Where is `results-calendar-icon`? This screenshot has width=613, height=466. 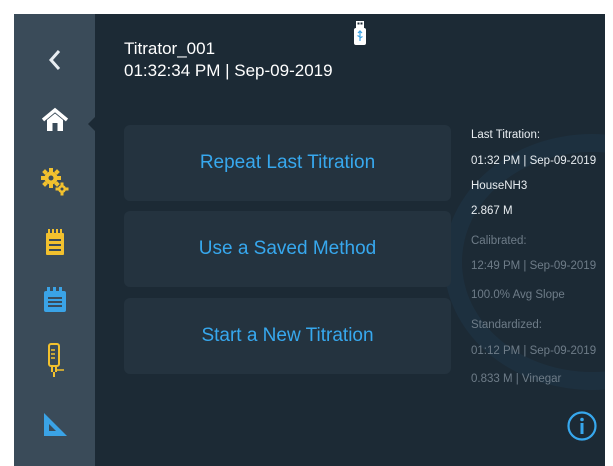 results-calendar-icon is located at coordinates (54, 300).